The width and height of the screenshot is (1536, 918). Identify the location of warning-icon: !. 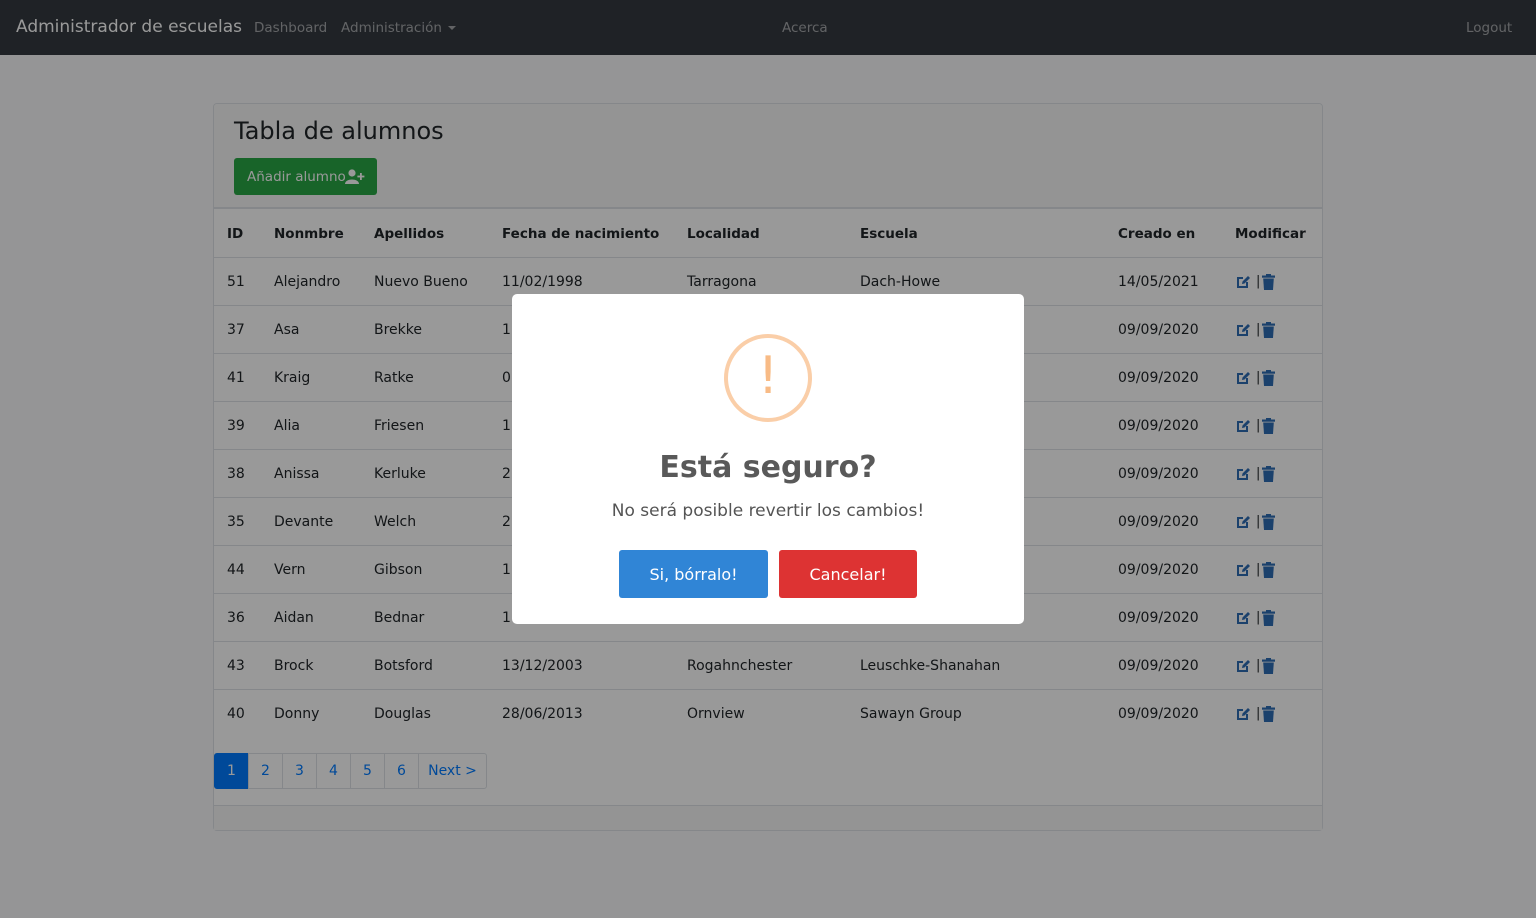
(768, 378).